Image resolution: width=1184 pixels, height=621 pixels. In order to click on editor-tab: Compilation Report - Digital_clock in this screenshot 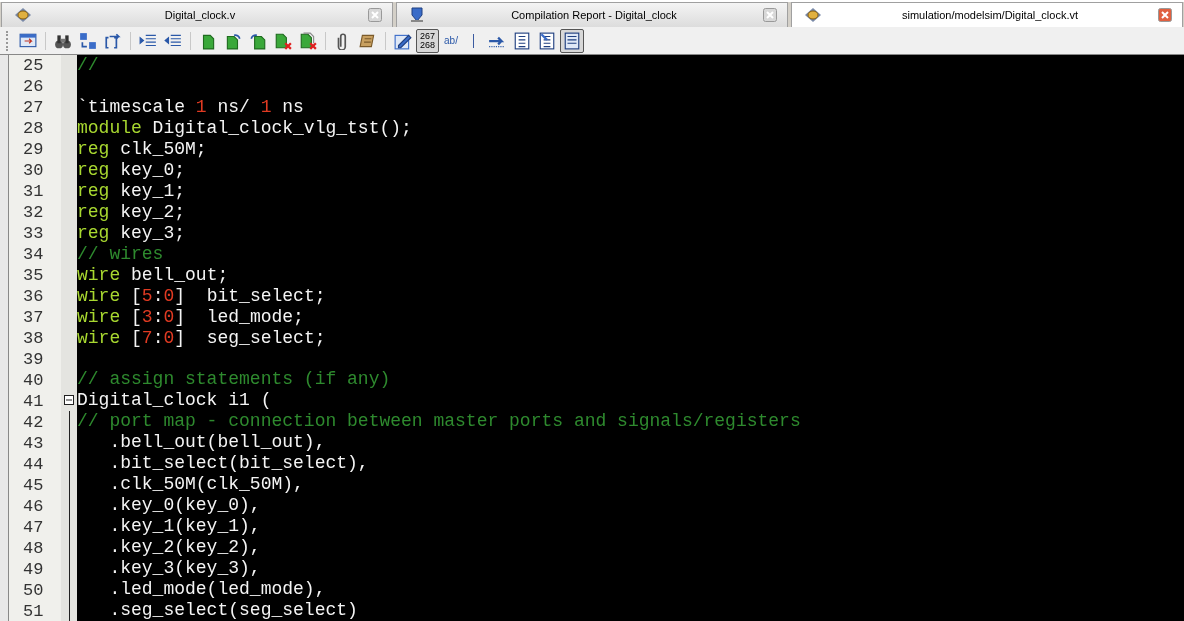, I will do `click(592, 14)`.